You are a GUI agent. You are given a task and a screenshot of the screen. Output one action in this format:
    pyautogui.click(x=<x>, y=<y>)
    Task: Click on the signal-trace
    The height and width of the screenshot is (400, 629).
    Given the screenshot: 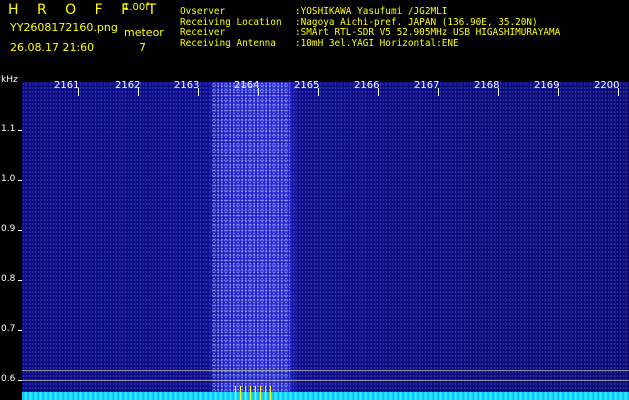 What is the action you would take?
    pyautogui.click(x=325, y=396)
    